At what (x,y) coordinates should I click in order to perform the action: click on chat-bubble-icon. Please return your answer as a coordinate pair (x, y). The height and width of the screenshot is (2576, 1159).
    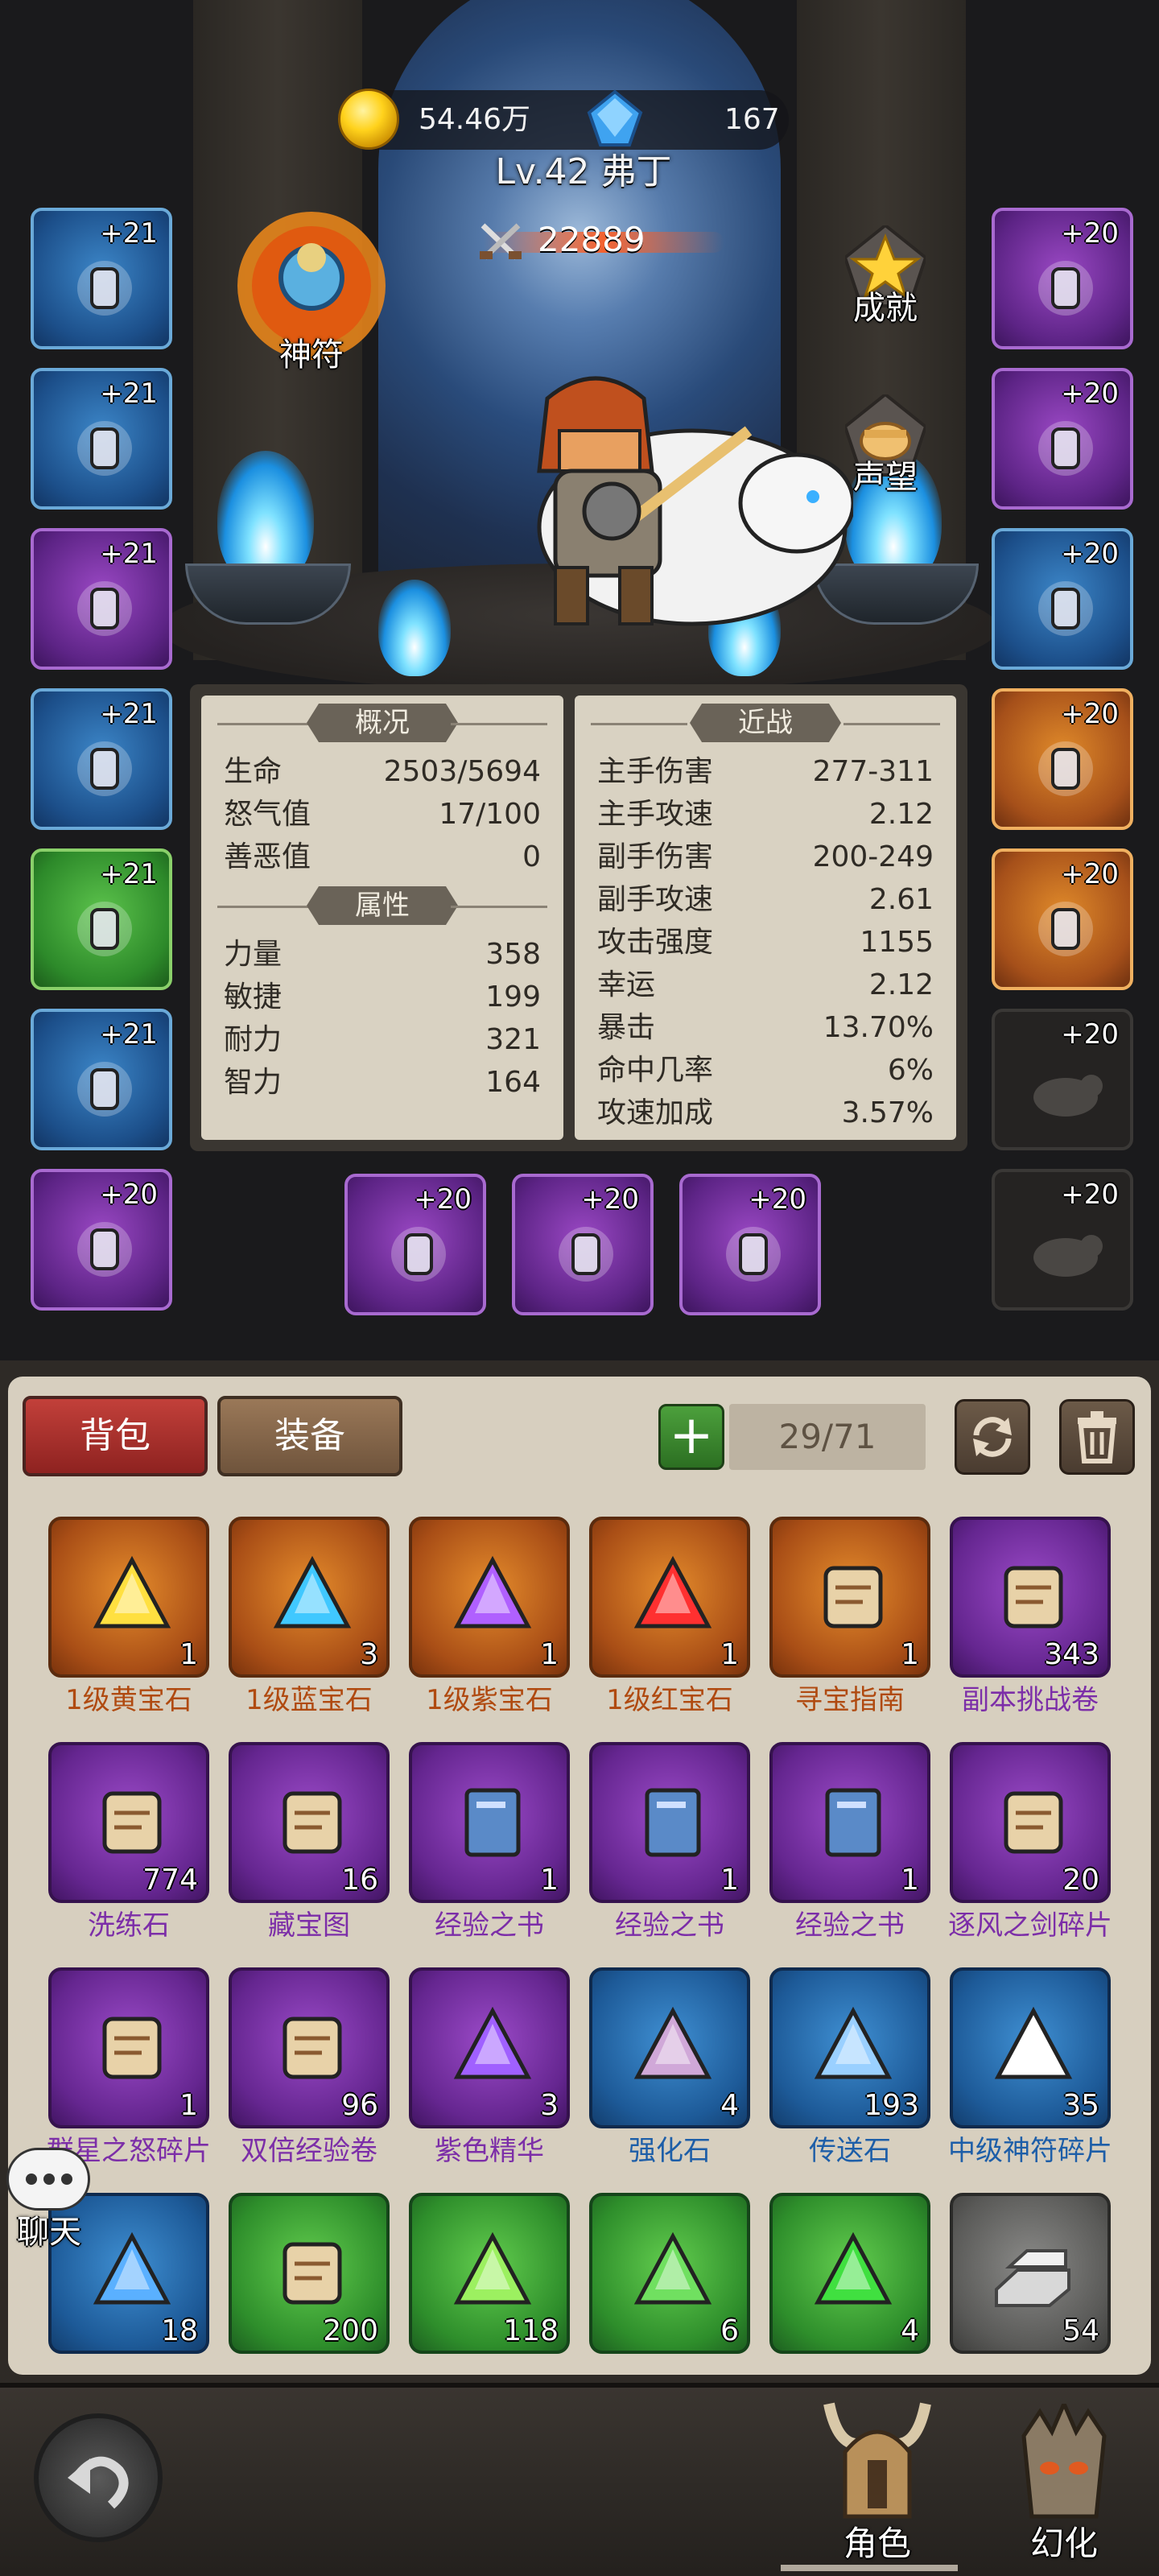
    Looking at the image, I should click on (48, 2179).